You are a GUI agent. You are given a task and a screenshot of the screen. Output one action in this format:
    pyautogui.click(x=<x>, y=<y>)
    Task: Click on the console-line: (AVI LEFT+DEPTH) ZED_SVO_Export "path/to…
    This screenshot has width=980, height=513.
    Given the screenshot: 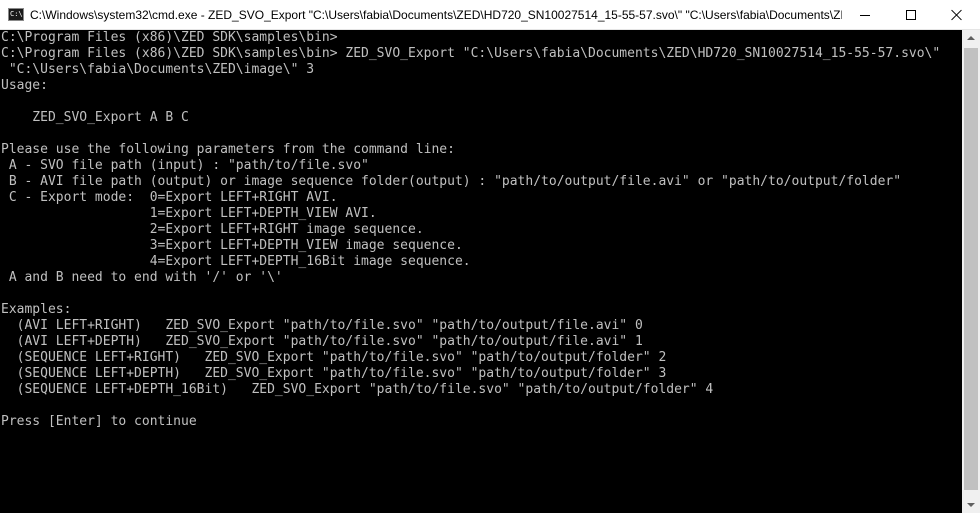 What is the action you would take?
    pyautogui.click(x=322, y=341)
    